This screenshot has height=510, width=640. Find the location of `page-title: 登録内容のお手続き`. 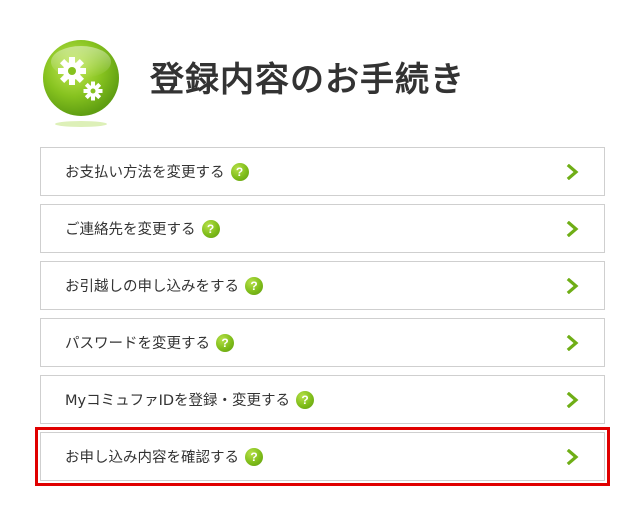

page-title: 登録内容のお手続き is located at coordinates (307, 80).